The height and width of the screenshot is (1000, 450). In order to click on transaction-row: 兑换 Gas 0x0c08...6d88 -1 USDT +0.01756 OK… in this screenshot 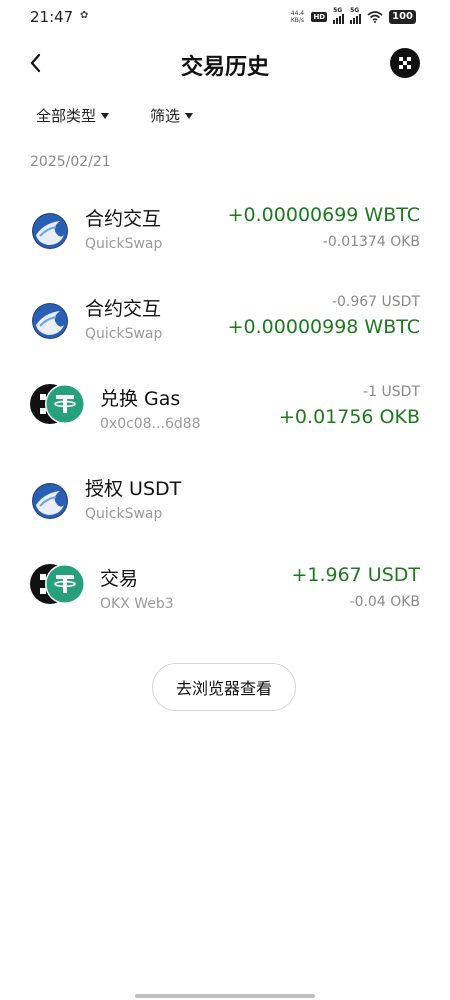, I will do `click(225, 411)`.